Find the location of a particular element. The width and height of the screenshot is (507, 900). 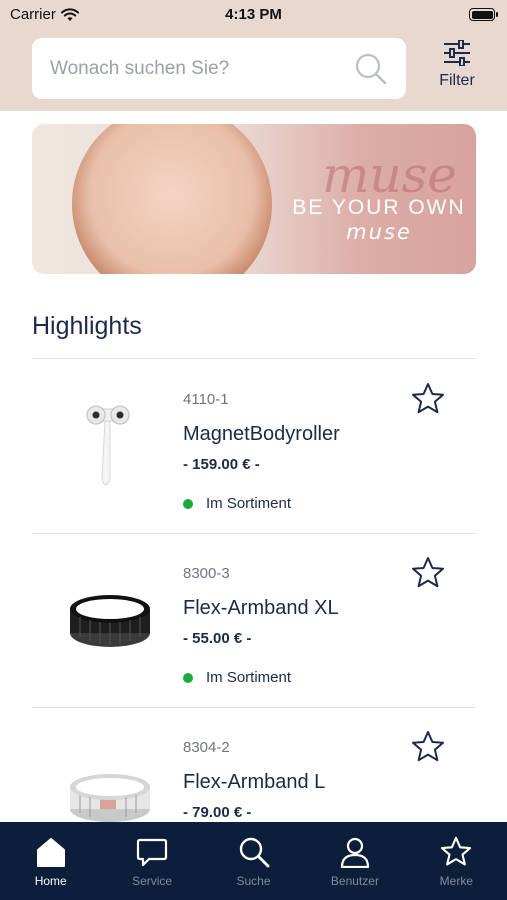

tab-label: Benutzer is located at coordinates (354, 881).